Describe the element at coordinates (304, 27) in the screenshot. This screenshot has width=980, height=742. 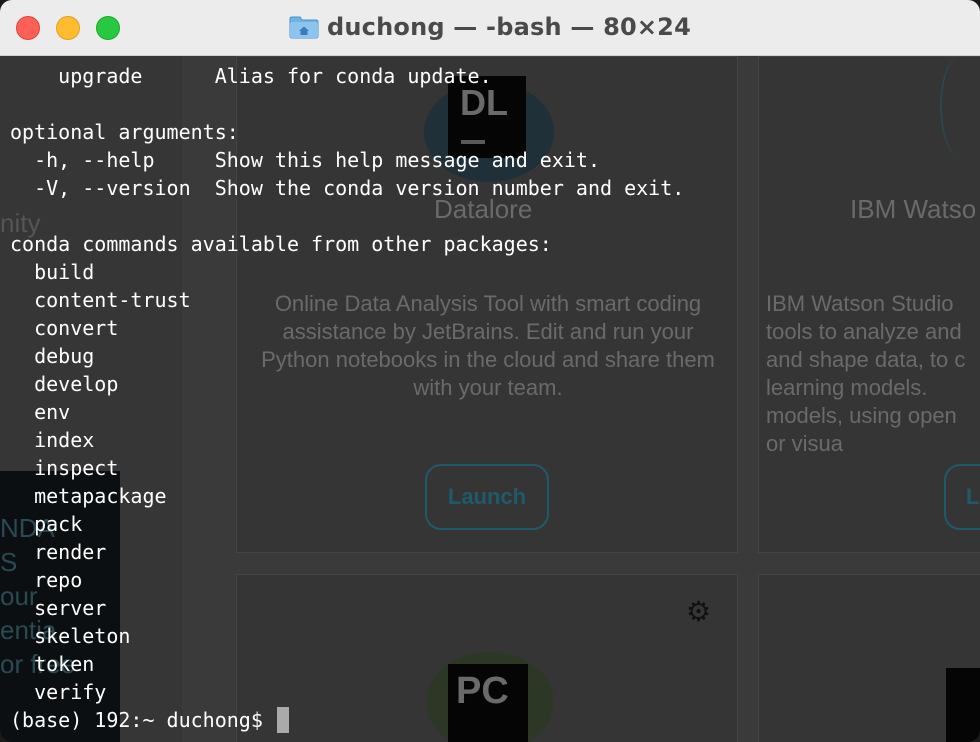
I see `home-folder-icon` at that location.